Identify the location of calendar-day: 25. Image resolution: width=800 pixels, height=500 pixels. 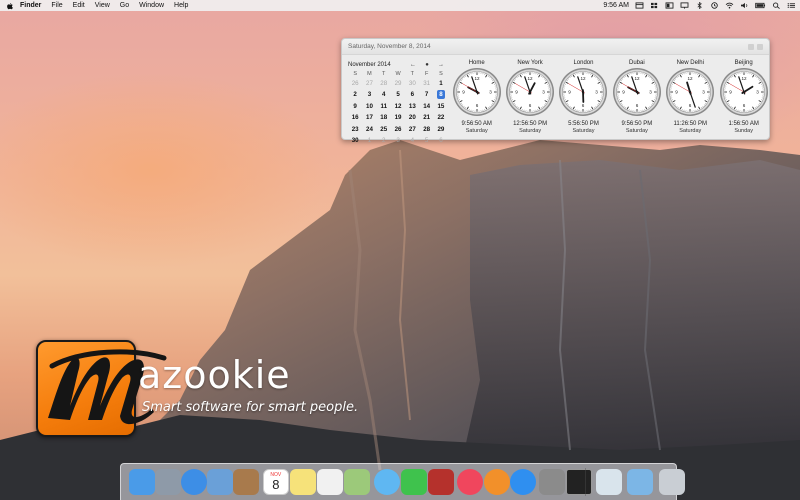
(384, 129).